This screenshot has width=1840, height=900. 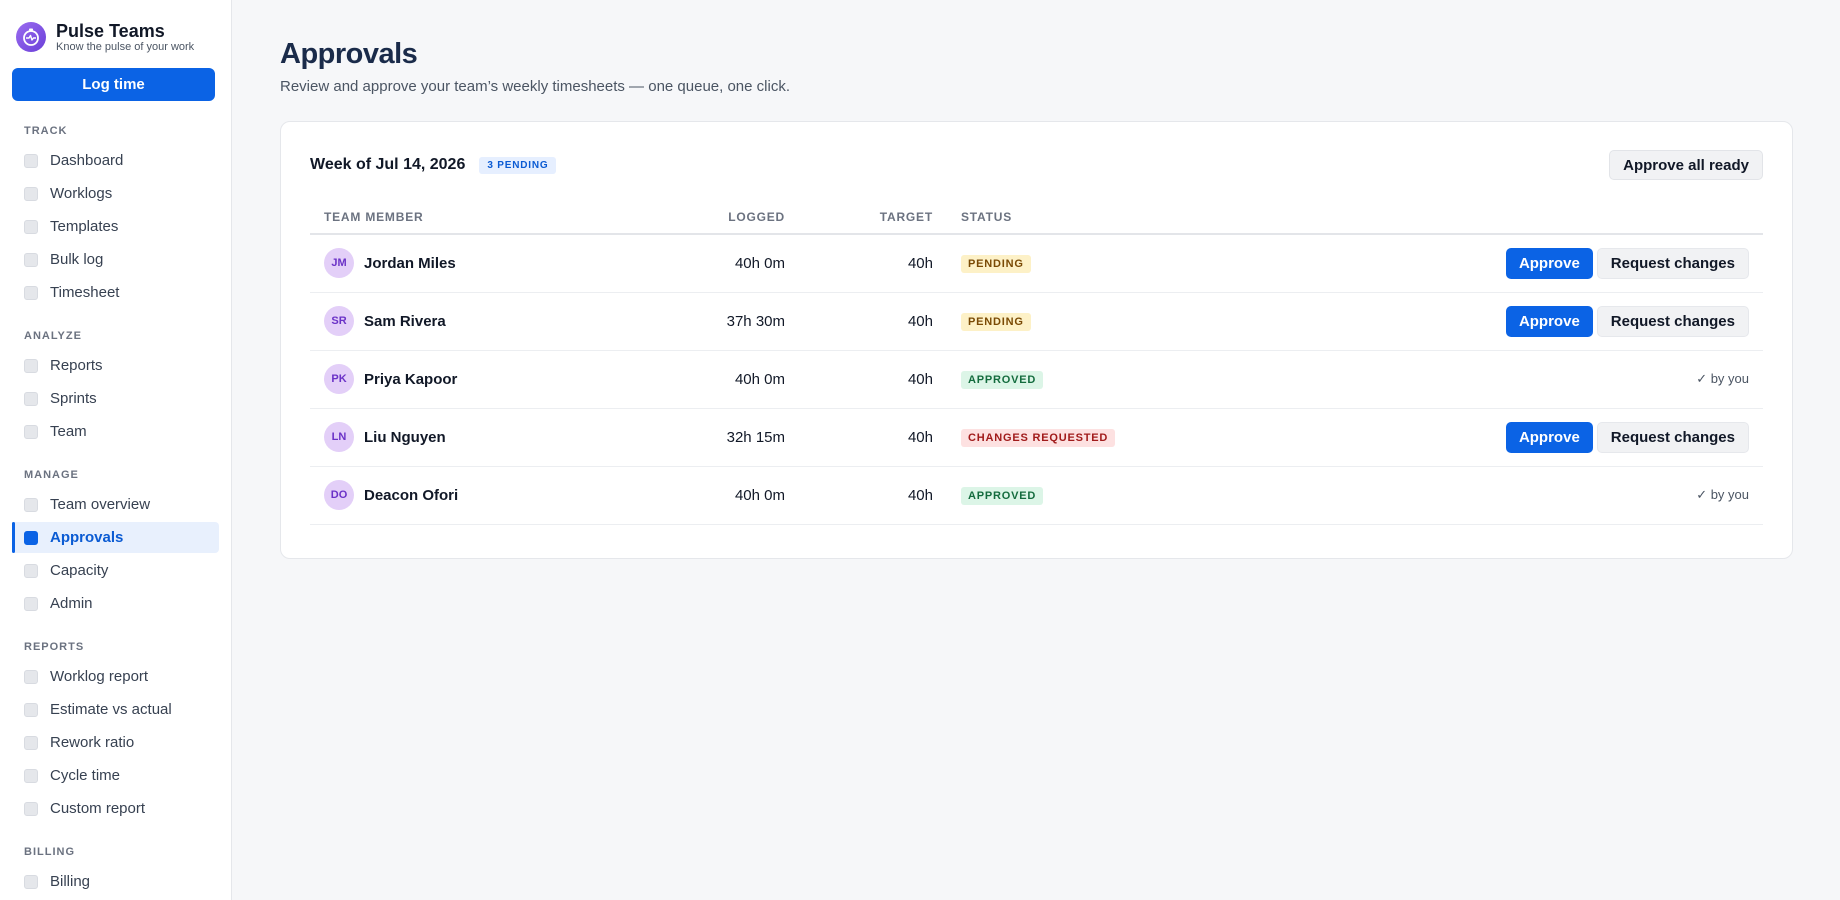 What do you see at coordinates (411, 379) in the screenshot?
I see `member-name: Priya Kapoor` at bounding box center [411, 379].